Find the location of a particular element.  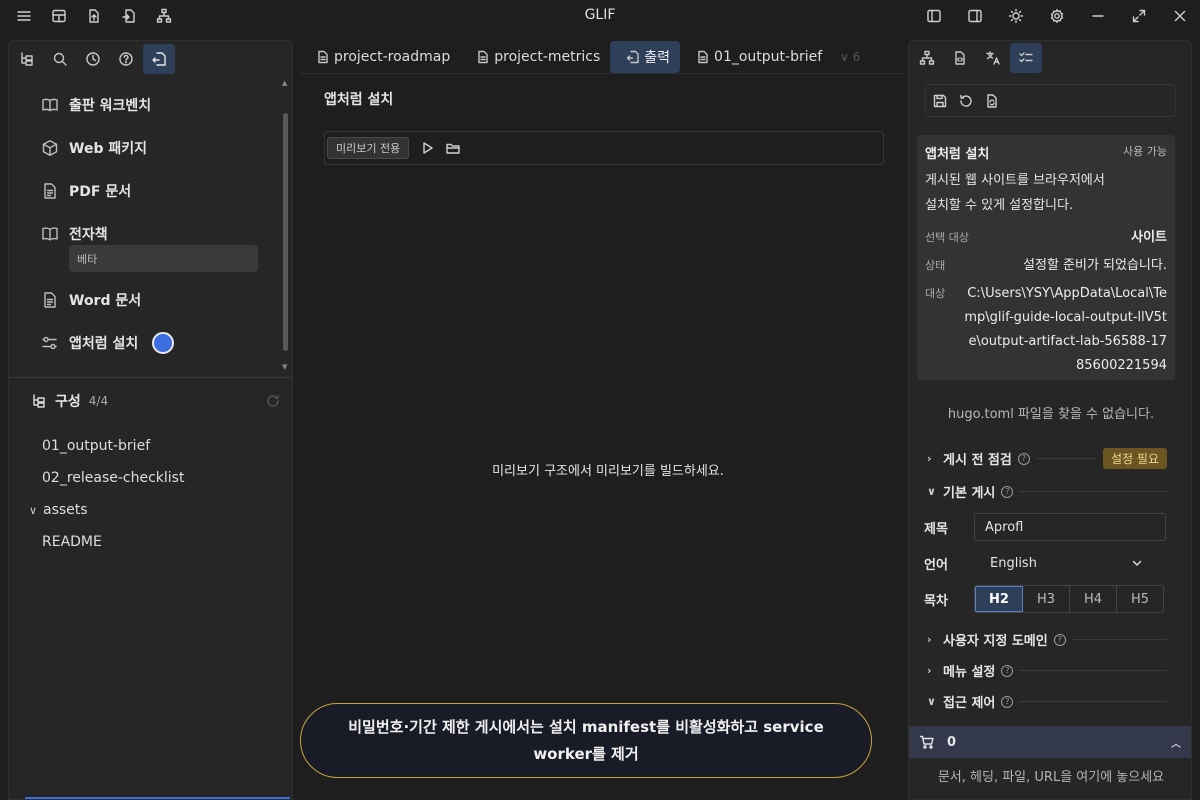

preview-only-badge: 미리보기 전용 is located at coordinates (368, 148).